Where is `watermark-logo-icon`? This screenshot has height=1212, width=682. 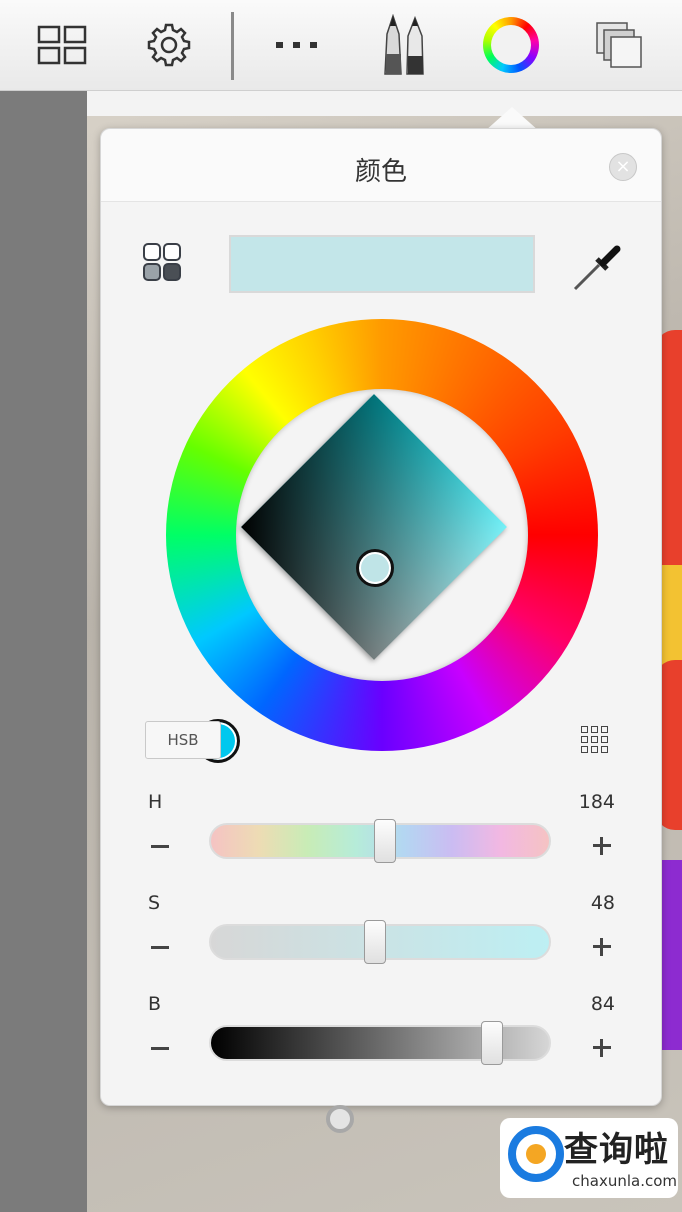
watermark-logo-icon is located at coordinates (536, 1154).